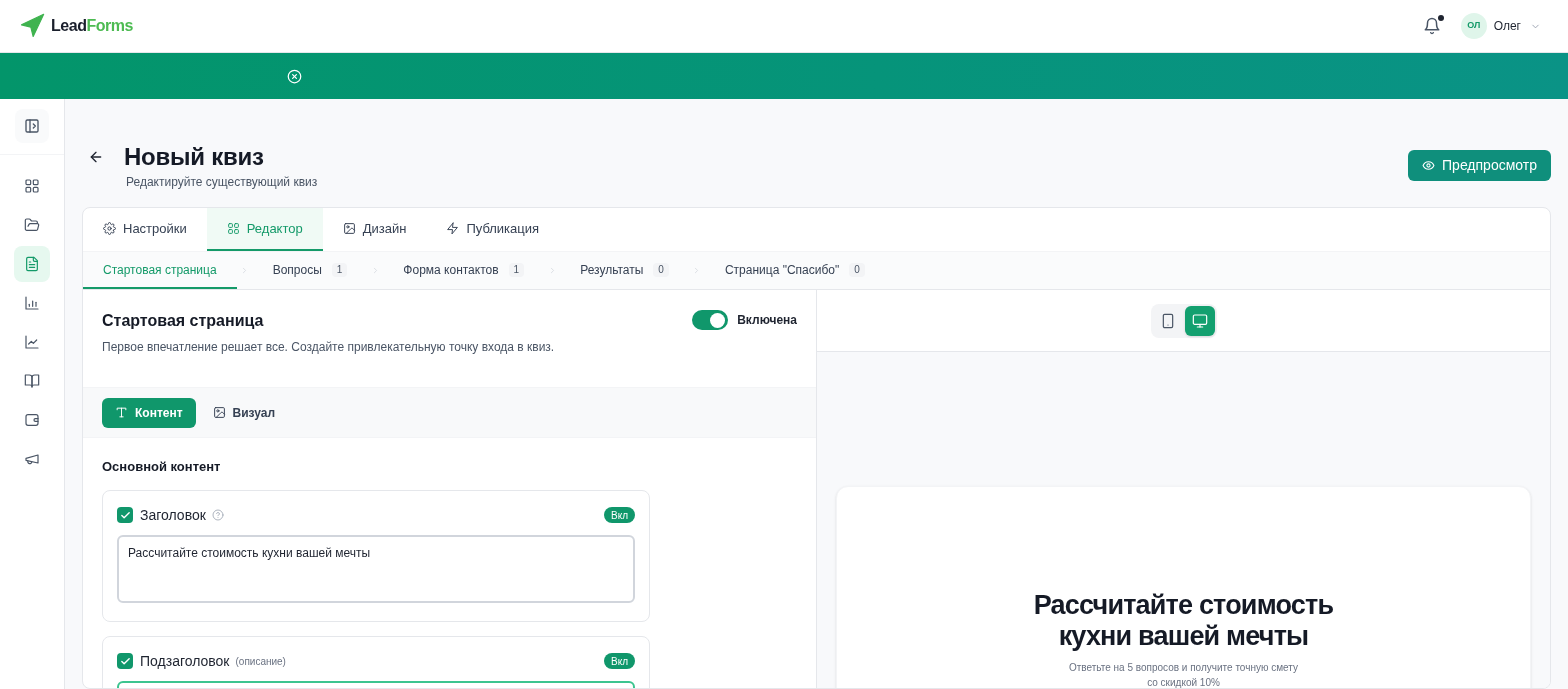  I want to click on preview-button: Предпросмотр, so click(1479, 165).